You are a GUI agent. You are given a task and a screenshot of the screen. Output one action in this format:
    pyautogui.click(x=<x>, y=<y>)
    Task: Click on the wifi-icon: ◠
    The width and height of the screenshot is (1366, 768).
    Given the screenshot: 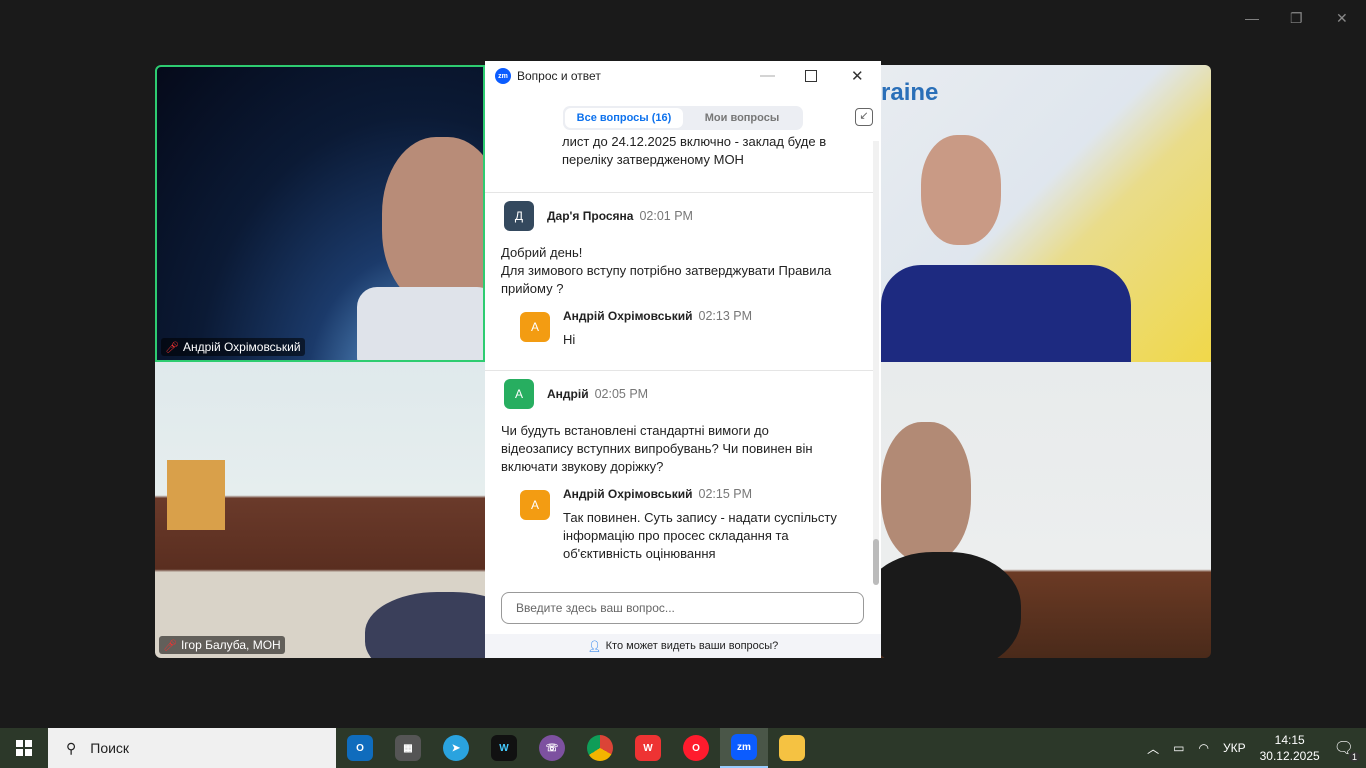 What is the action you would take?
    pyautogui.click(x=1204, y=748)
    